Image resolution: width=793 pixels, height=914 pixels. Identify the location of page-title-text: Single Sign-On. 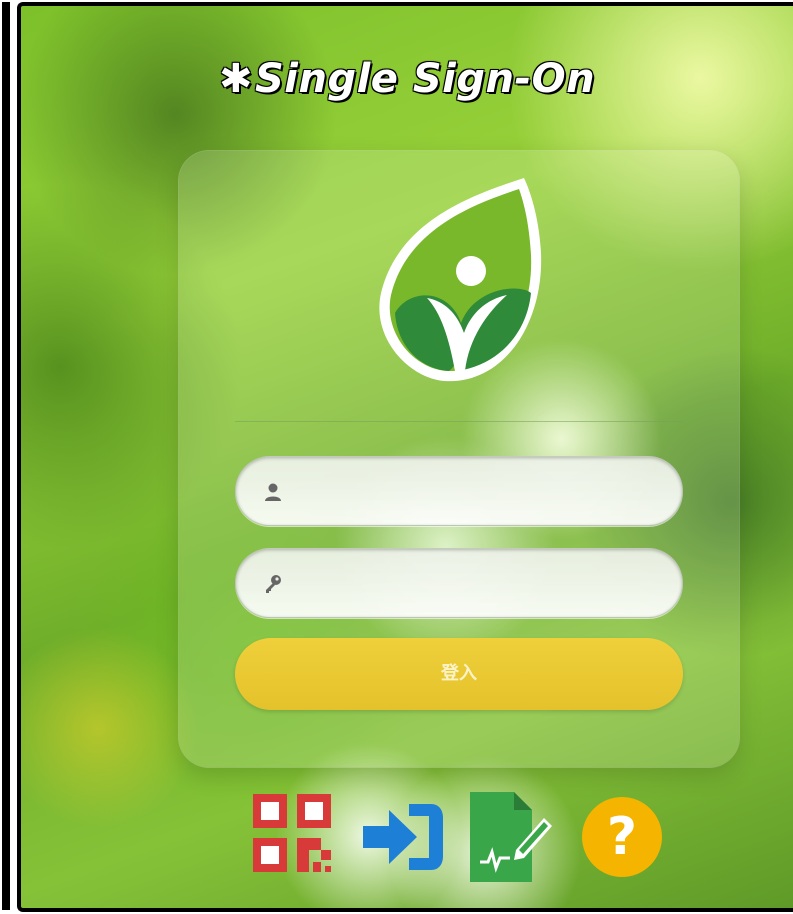
(425, 79).